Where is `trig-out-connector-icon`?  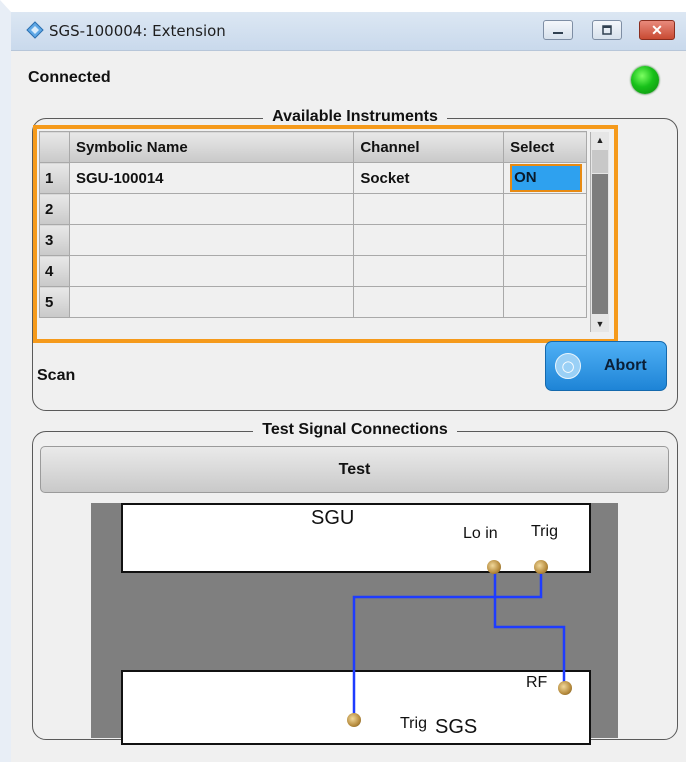 trig-out-connector-icon is located at coordinates (541, 567).